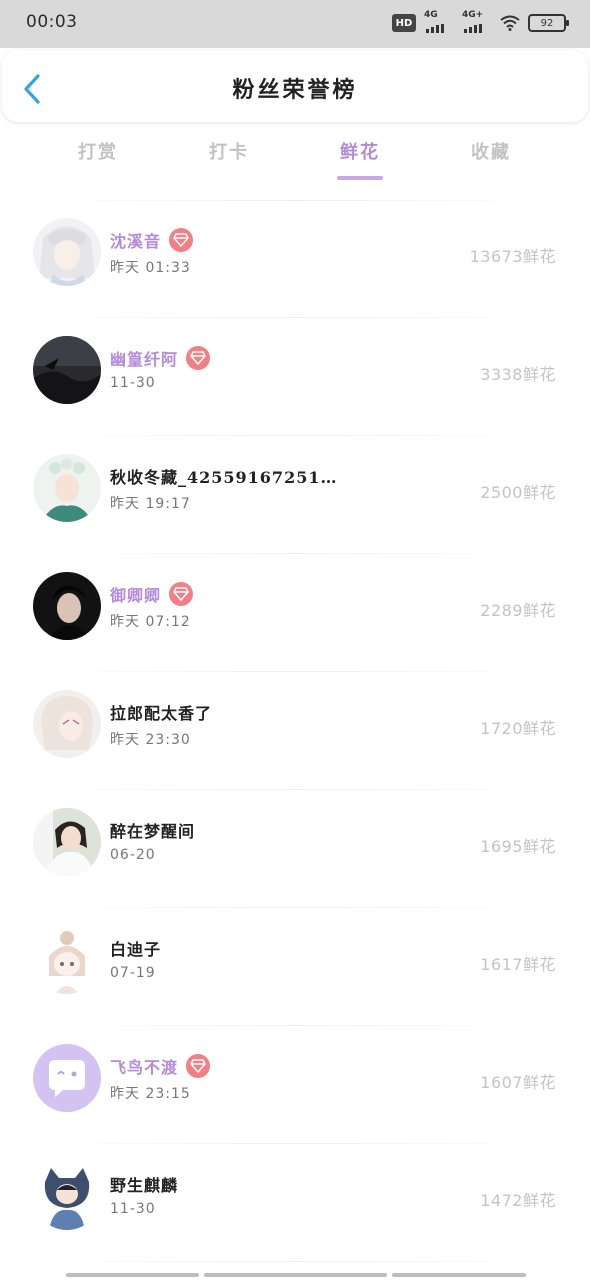 The width and height of the screenshot is (590, 1280). Describe the element at coordinates (229, 151) in the screenshot. I see `tab-checkin: 打卡` at that location.